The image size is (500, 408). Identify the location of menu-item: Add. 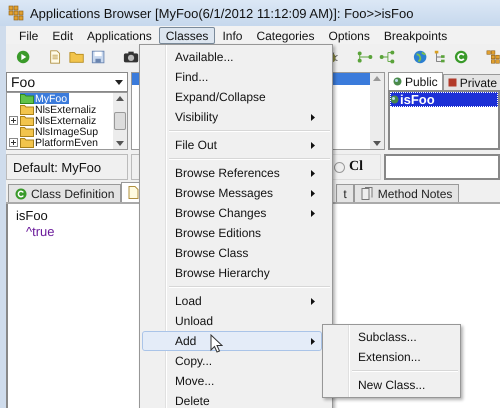
(232, 341).